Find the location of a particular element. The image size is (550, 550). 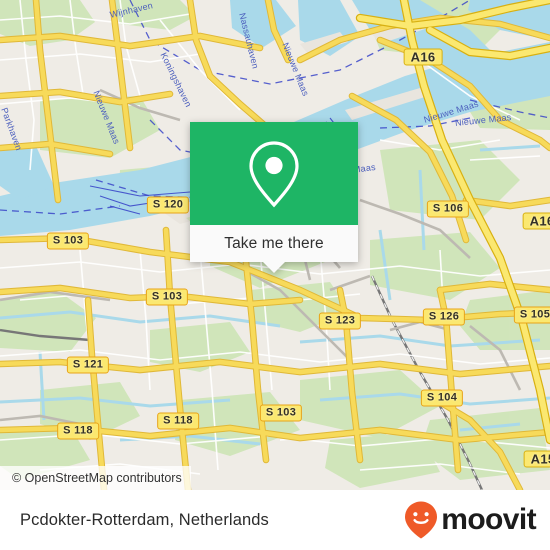

road-shield: S 120 is located at coordinates (168, 205).